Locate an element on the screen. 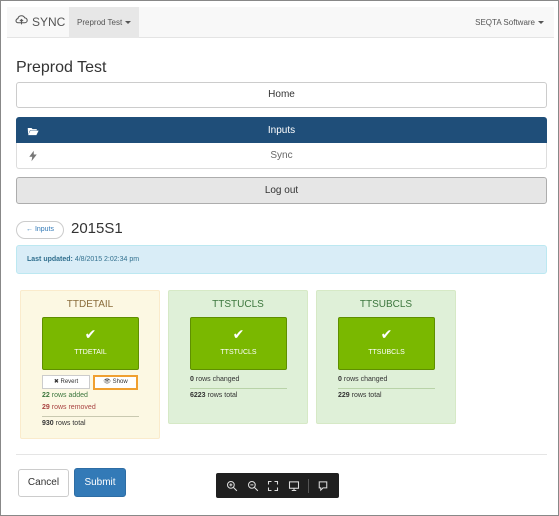  tile-label: TTDETAIL is located at coordinates (90, 352).